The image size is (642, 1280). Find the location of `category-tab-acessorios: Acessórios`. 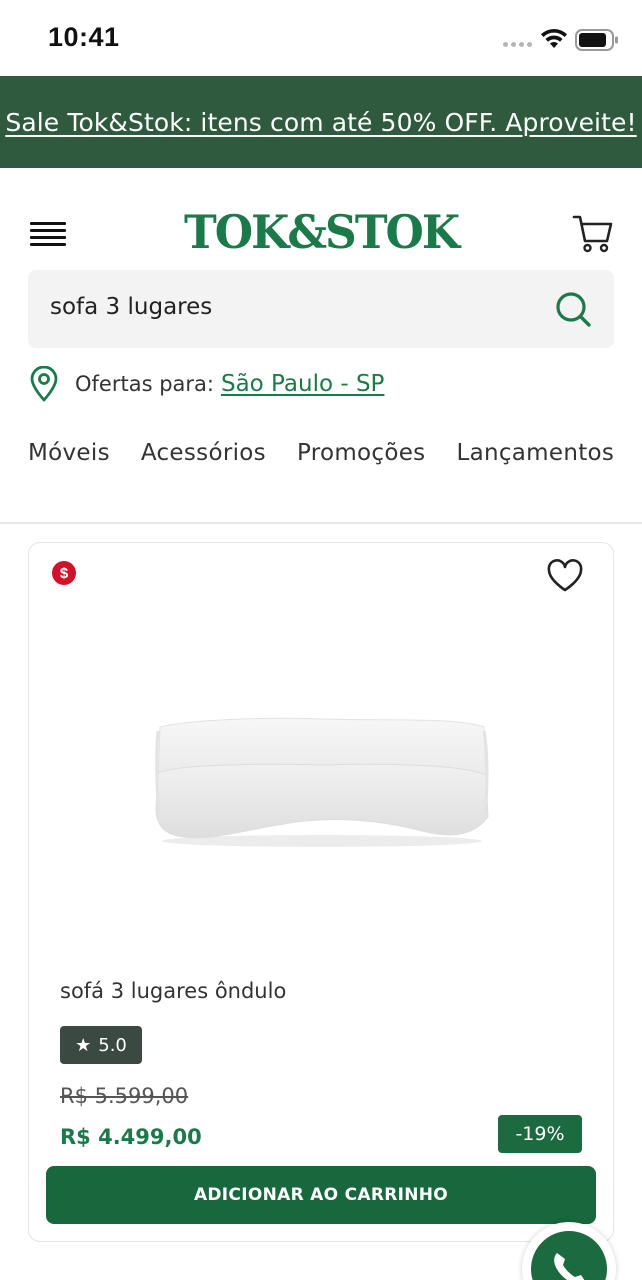

category-tab-acessorios: Acessórios is located at coordinates (203, 453).